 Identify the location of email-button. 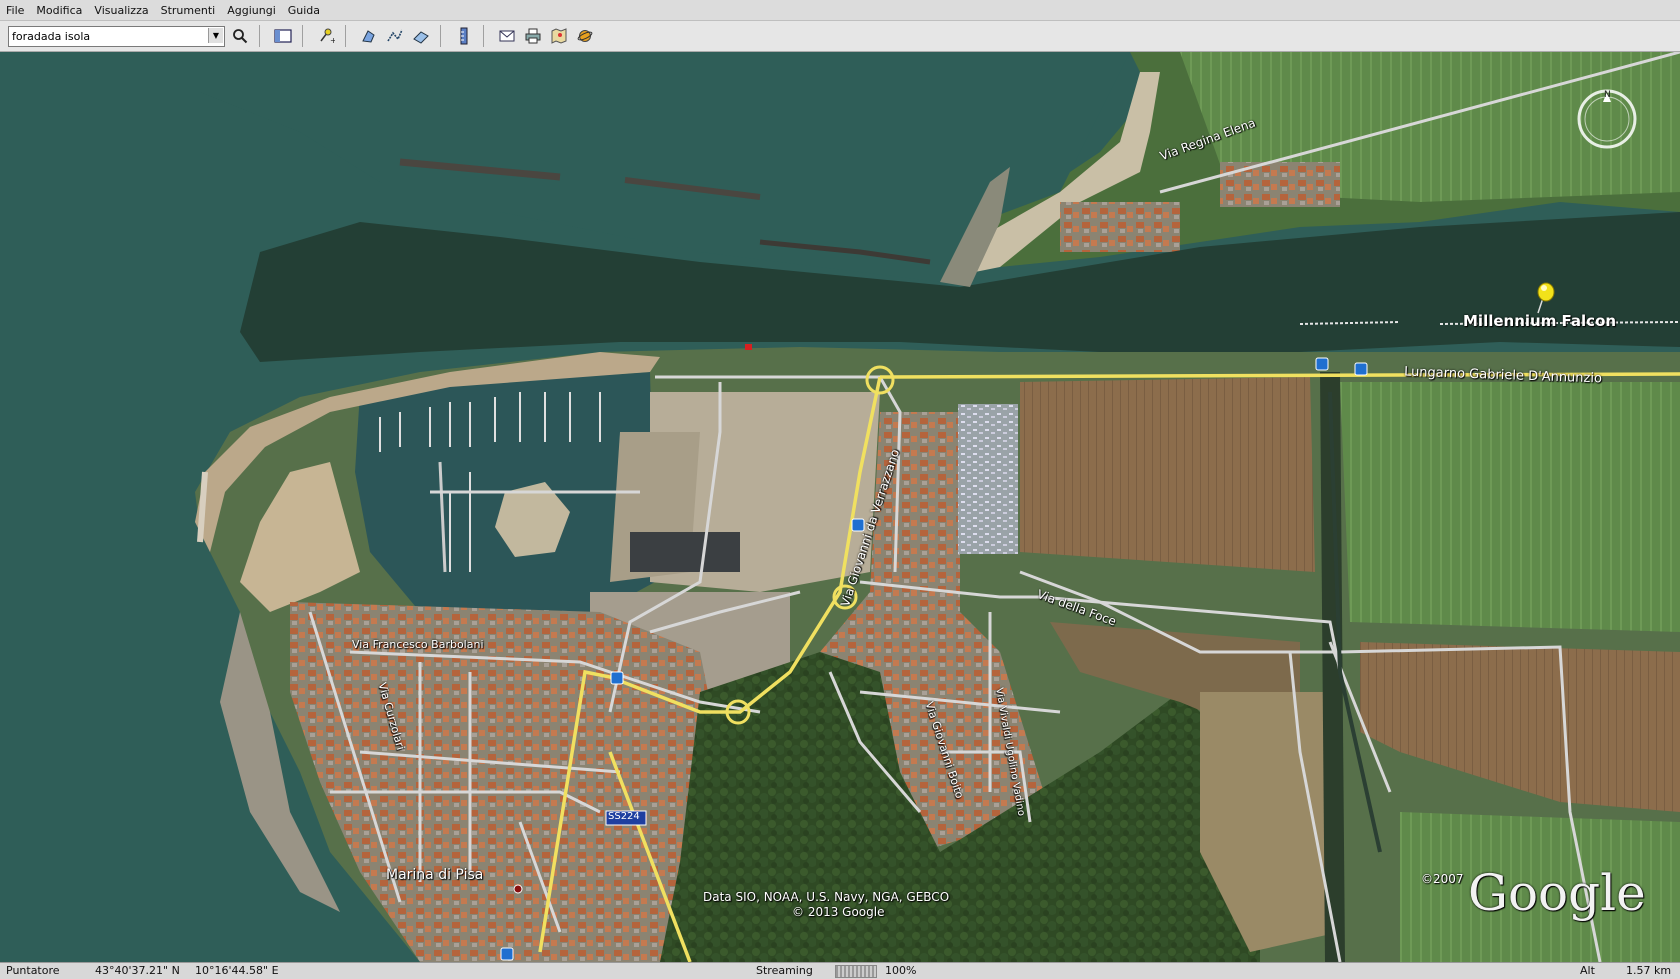
(507, 36).